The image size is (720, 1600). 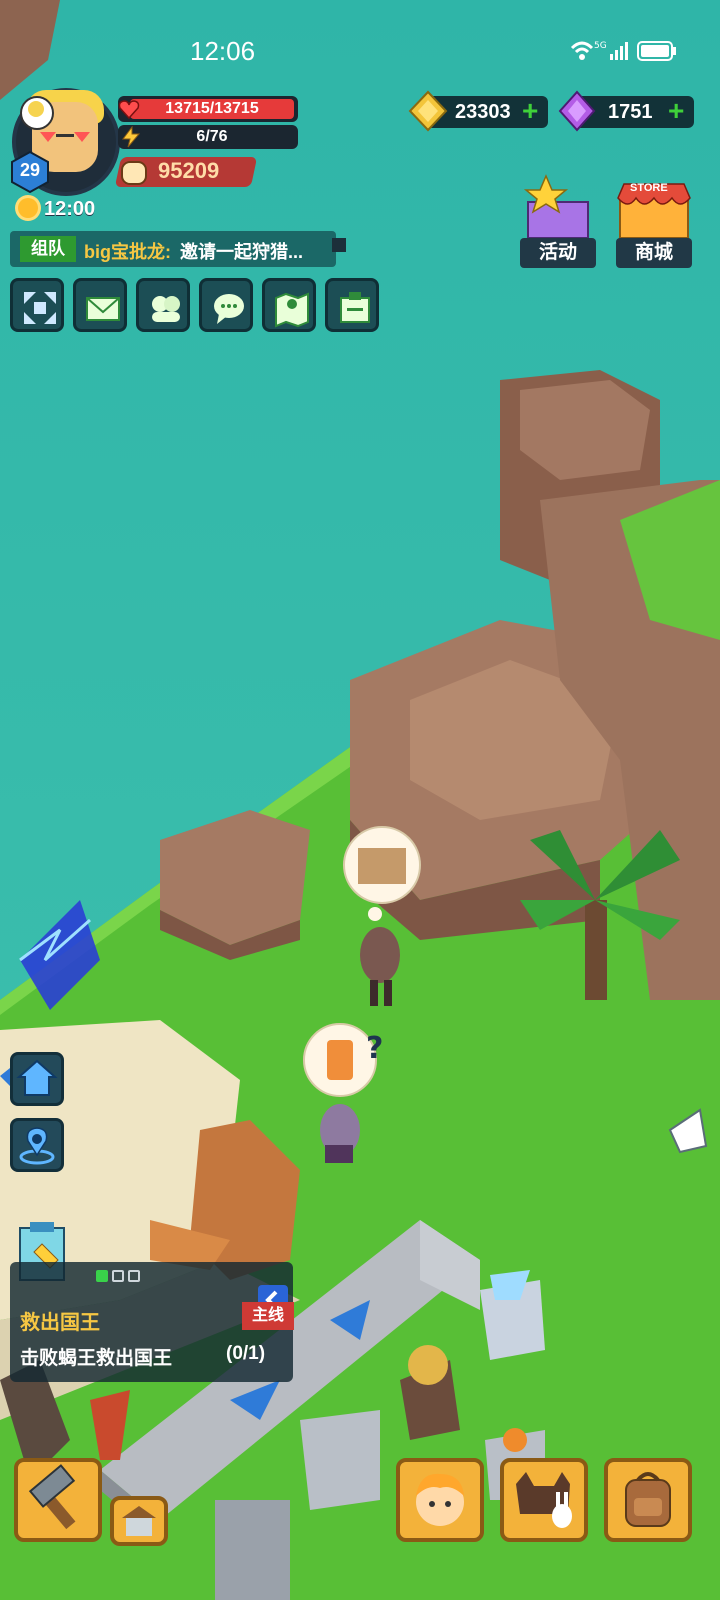 I want to click on game-clock: 12:00, so click(x=70, y=209).